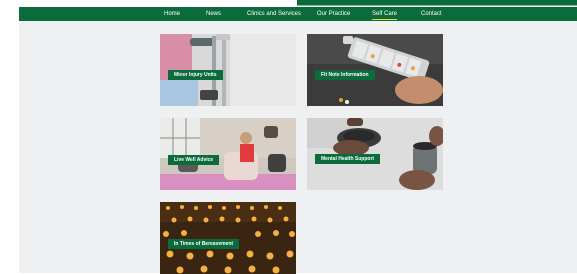 This screenshot has height=274, width=577. I want to click on card-label: Mental Health Support, so click(348, 159).